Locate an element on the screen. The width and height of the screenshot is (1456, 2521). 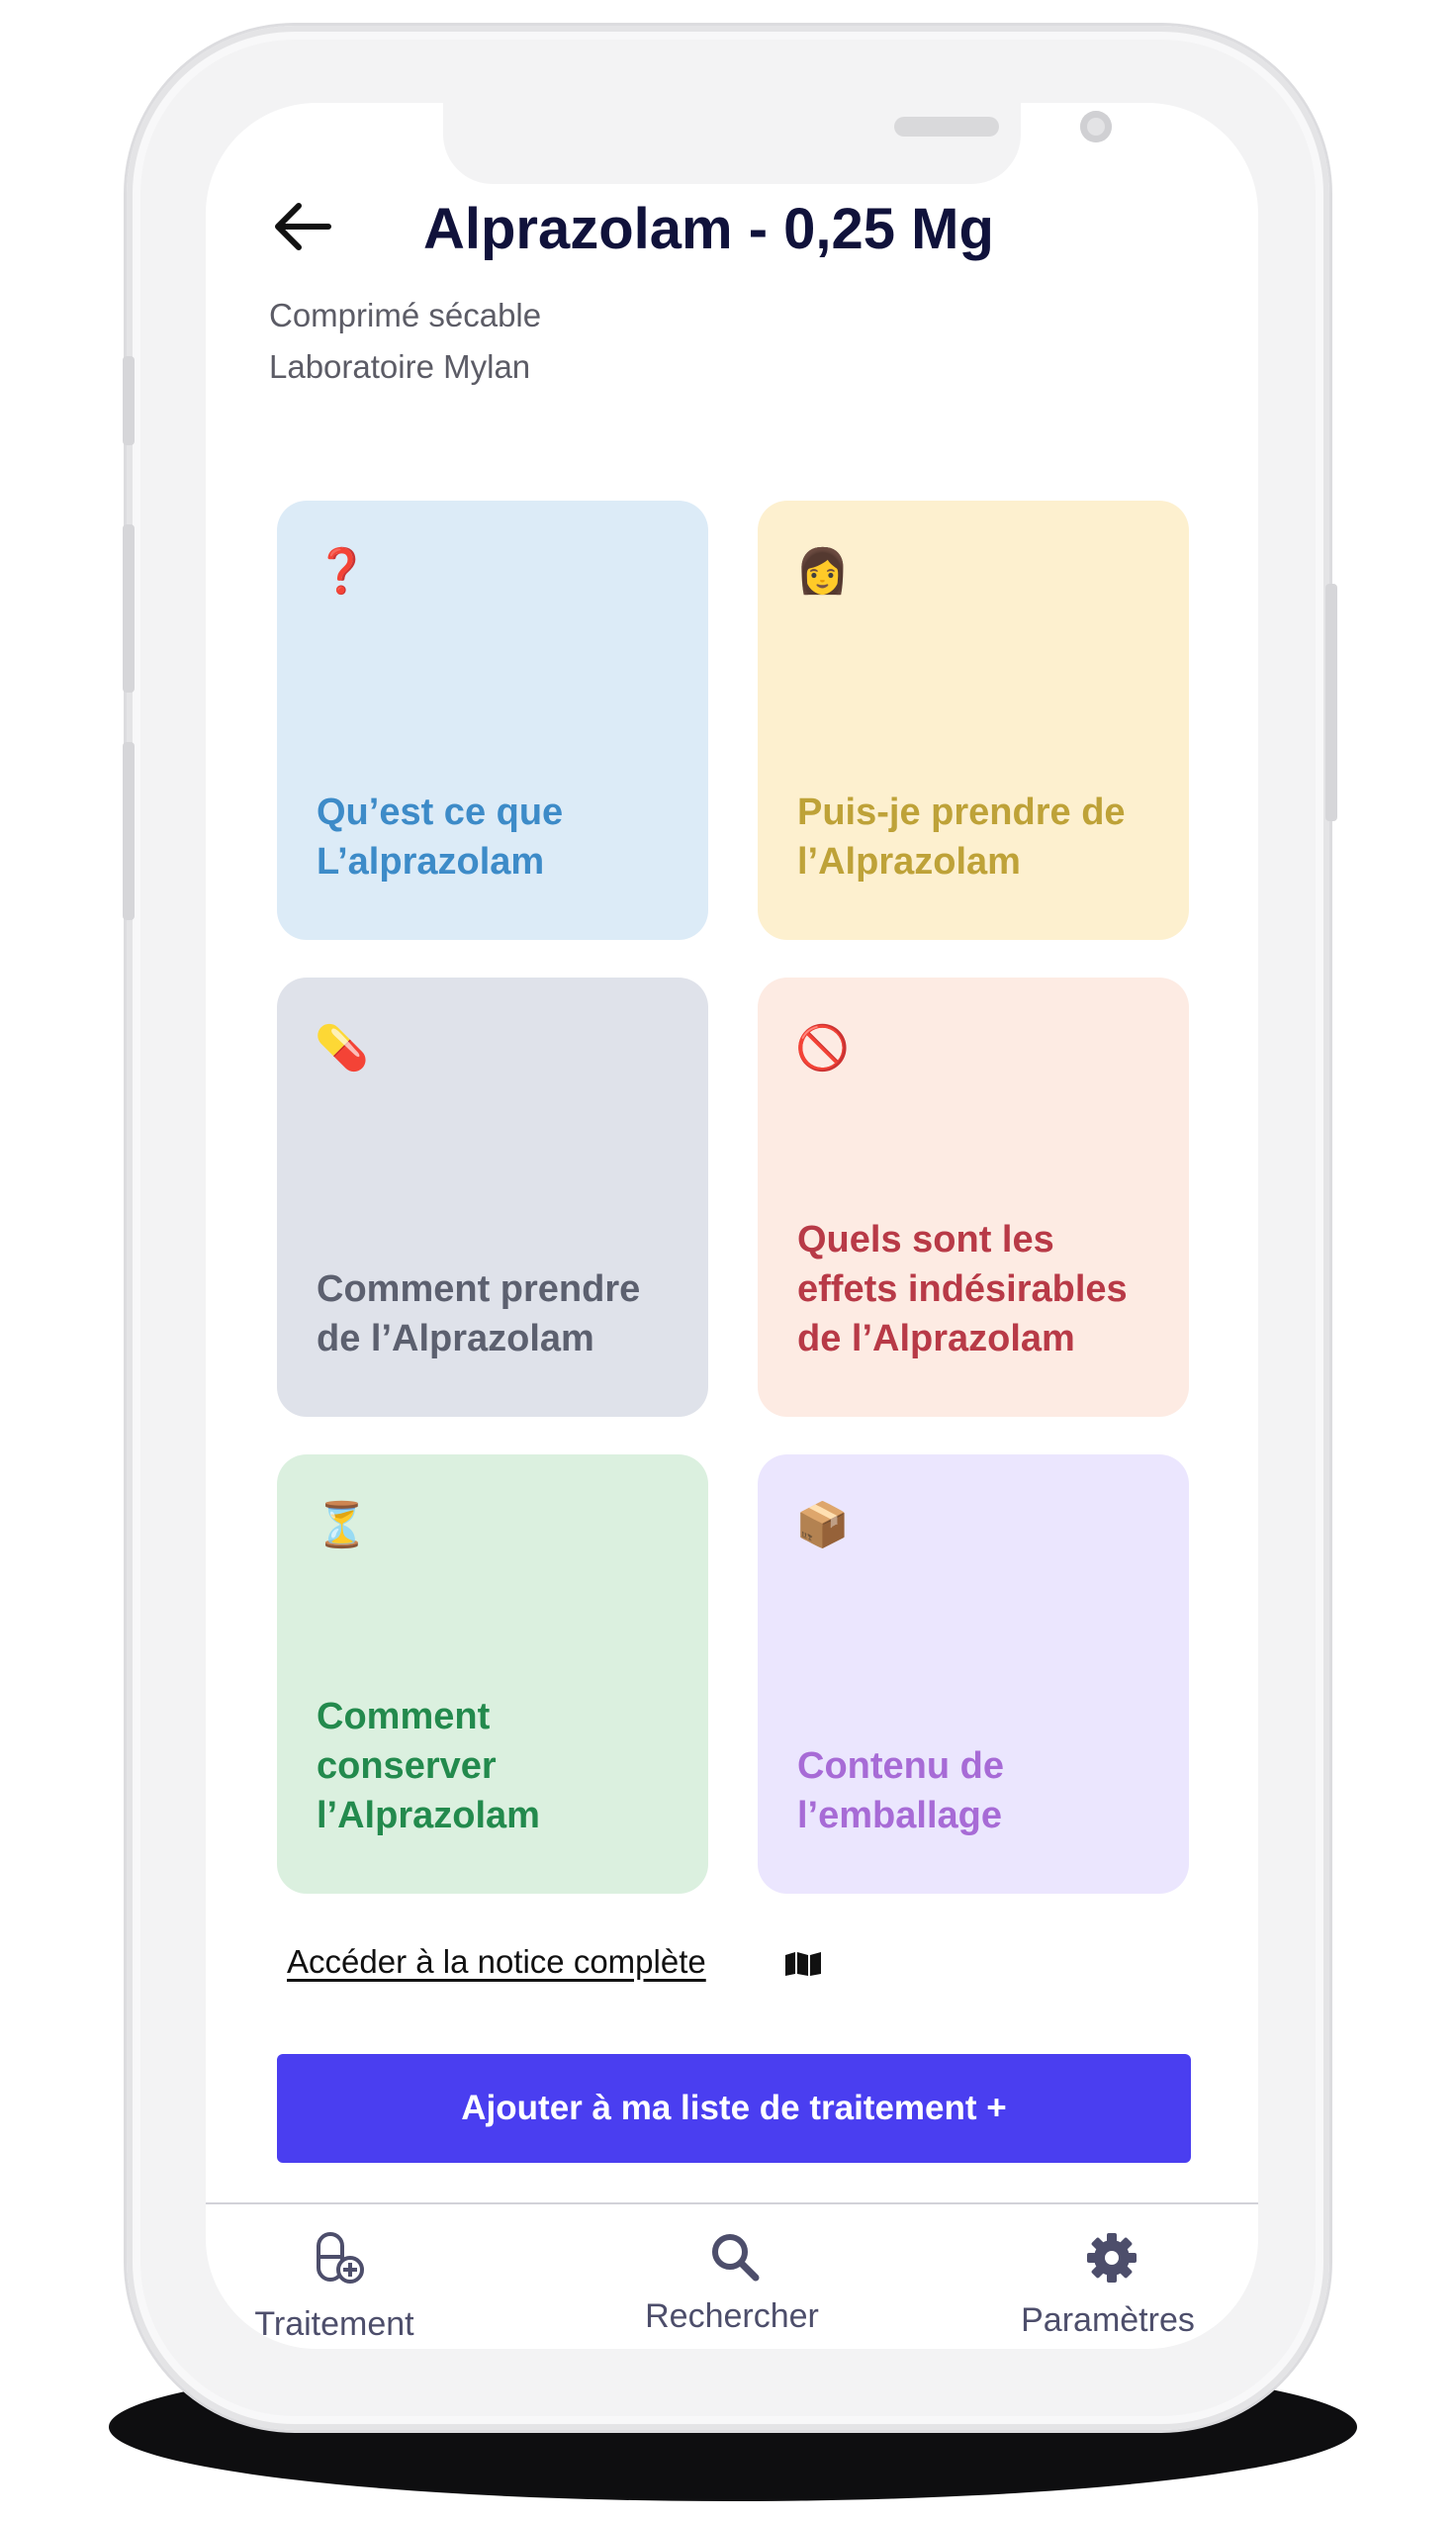
page-title: Alprazolam - 0,25 Mg is located at coordinates (708, 229).